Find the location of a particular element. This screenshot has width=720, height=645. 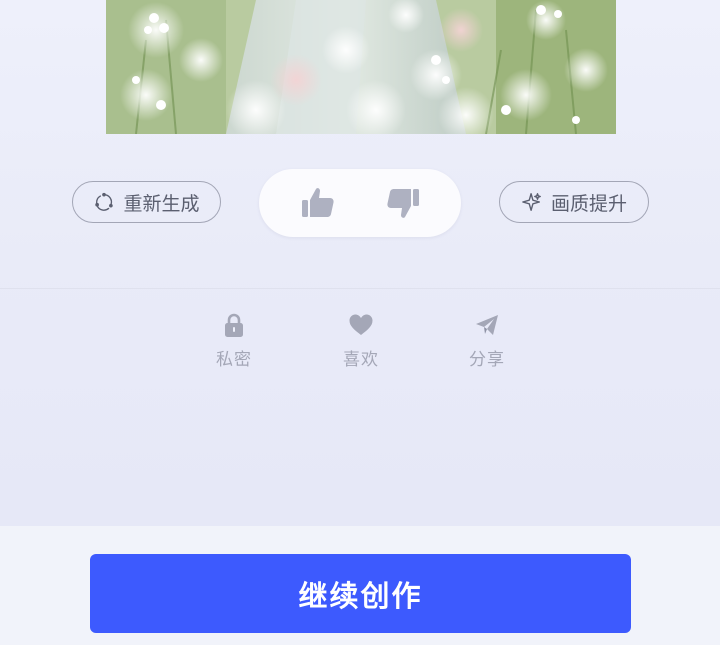

share-label: 分享 is located at coordinates (487, 360).